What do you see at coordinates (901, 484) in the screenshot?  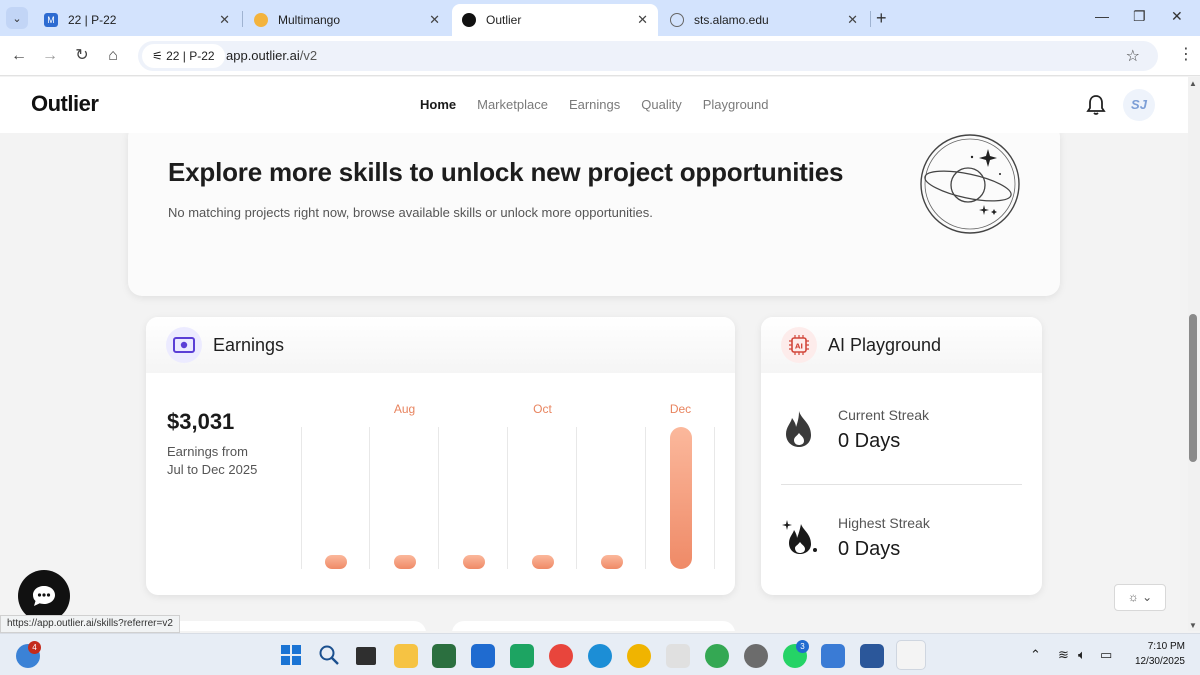 I see `streak-divider` at bounding box center [901, 484].